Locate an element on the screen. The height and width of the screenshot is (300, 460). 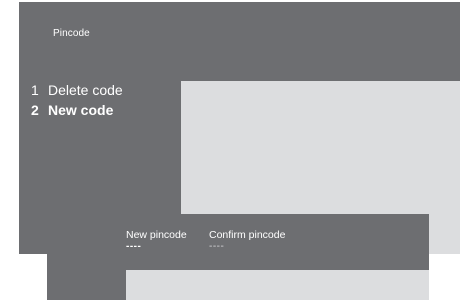
new-pincode-label: New pincode is located at coordinates (156, 235).